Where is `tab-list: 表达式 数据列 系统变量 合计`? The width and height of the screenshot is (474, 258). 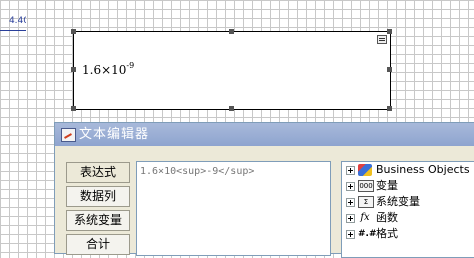 tab-list: 表达式 数据列 系统变量 合计 is located at coordinates (98, 210).